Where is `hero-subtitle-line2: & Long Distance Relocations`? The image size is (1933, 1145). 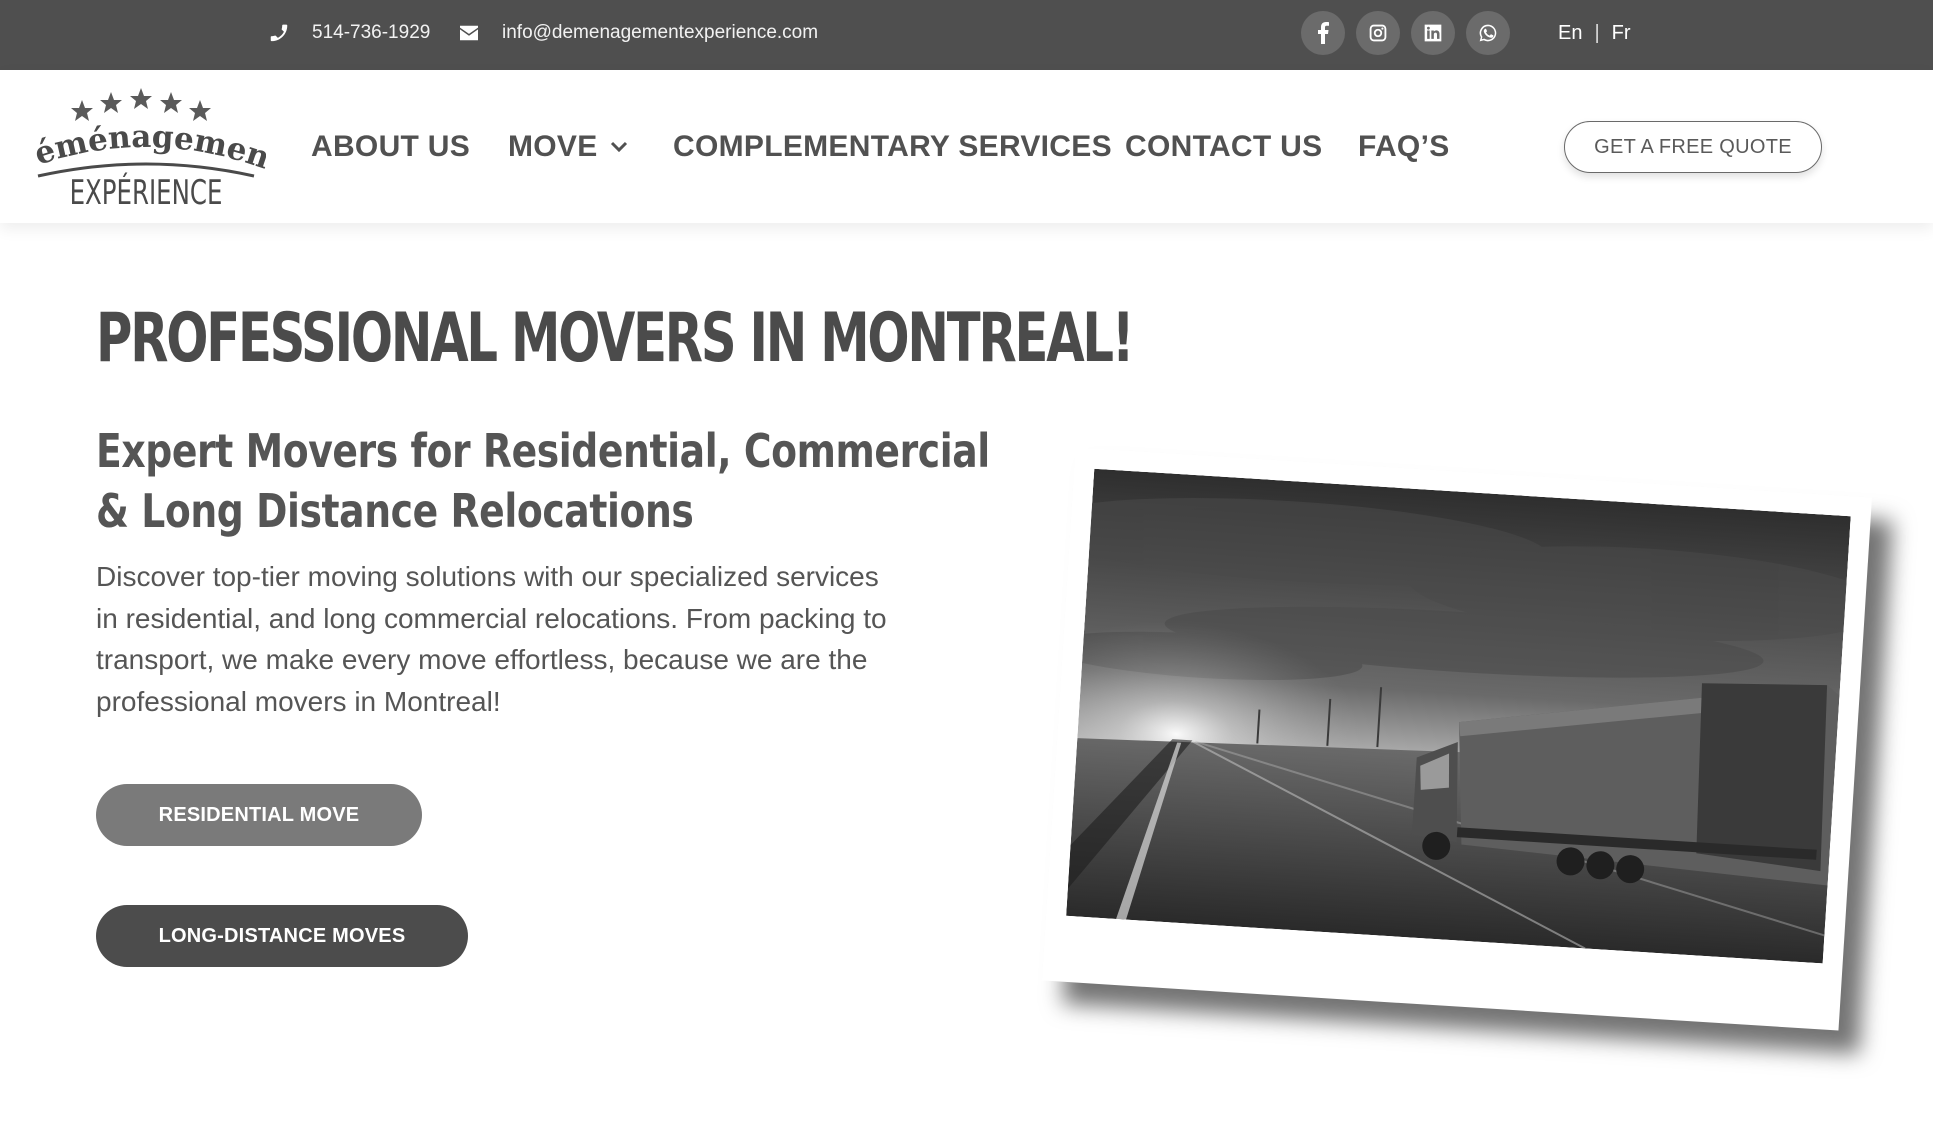 hero-subtitle-line2: & Long Distance Relocations is located at coordinates (395, 511).